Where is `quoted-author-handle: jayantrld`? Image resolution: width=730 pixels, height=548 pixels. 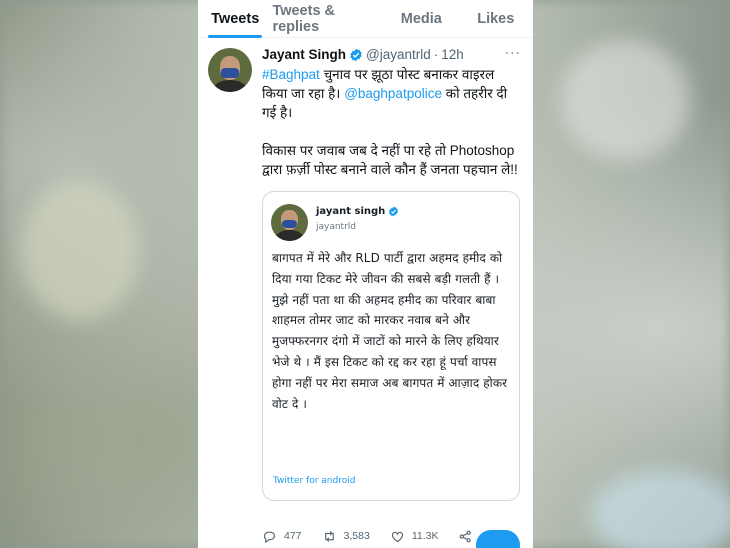
quoted-author-handle: jayantrld is located at coordinates (336, 227).